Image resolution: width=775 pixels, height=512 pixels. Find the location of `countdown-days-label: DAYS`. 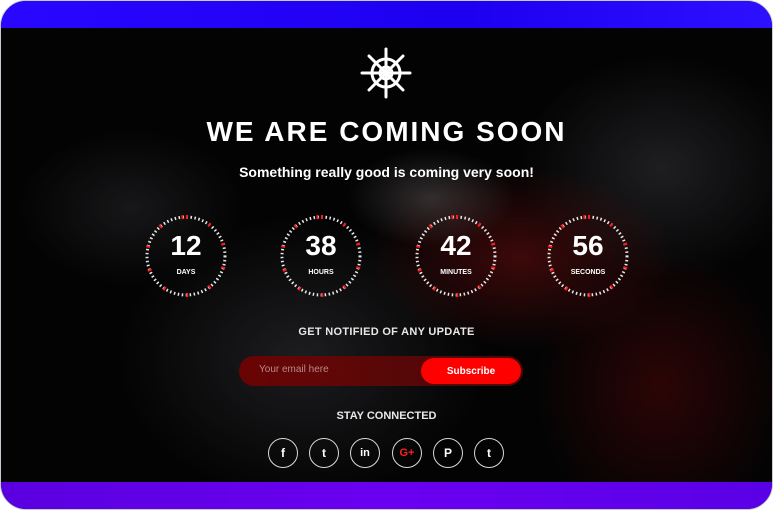

countdown-days-label: DAYS is located at coordinates (186, 272).